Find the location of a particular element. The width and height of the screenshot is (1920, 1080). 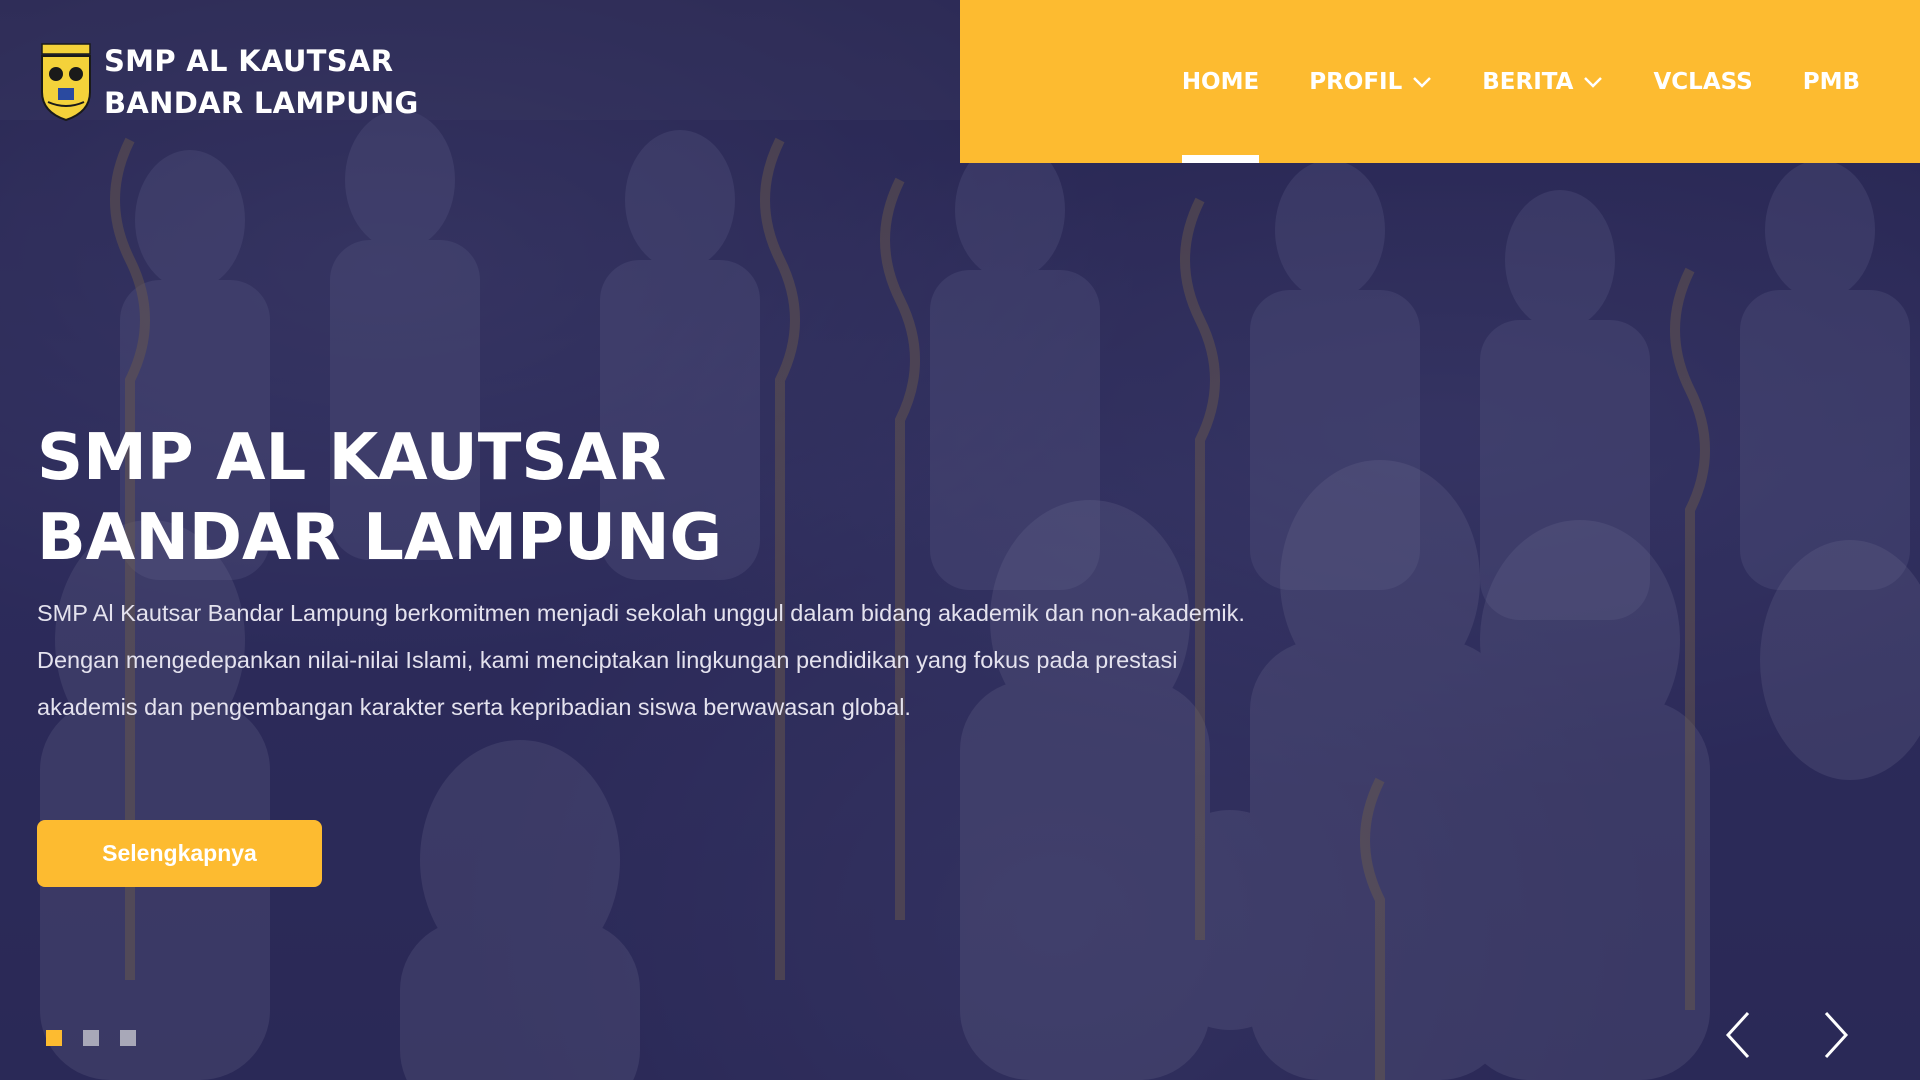

main-navbar: HOME PROFIL BERITA VCLASS PMB is located at coordinates (1440, 81).